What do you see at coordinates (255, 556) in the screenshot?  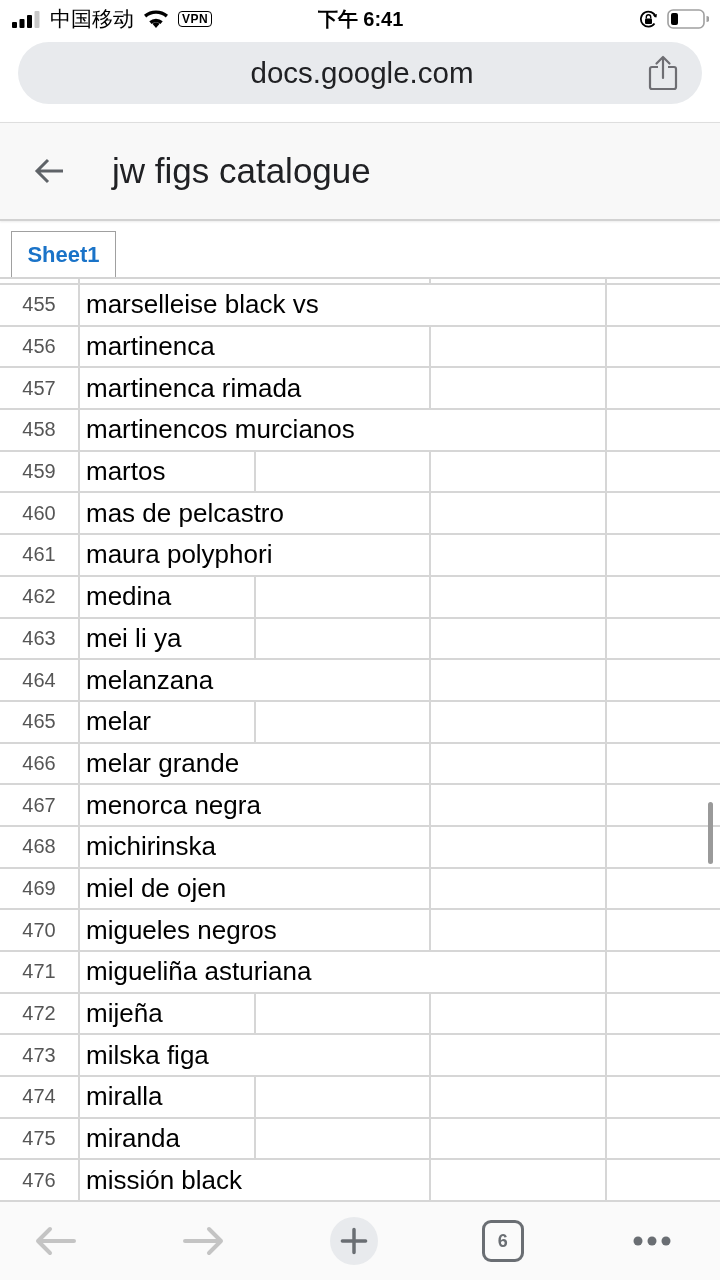 I see `table-cell: maura polyphori` at bounding box center [255, 556].